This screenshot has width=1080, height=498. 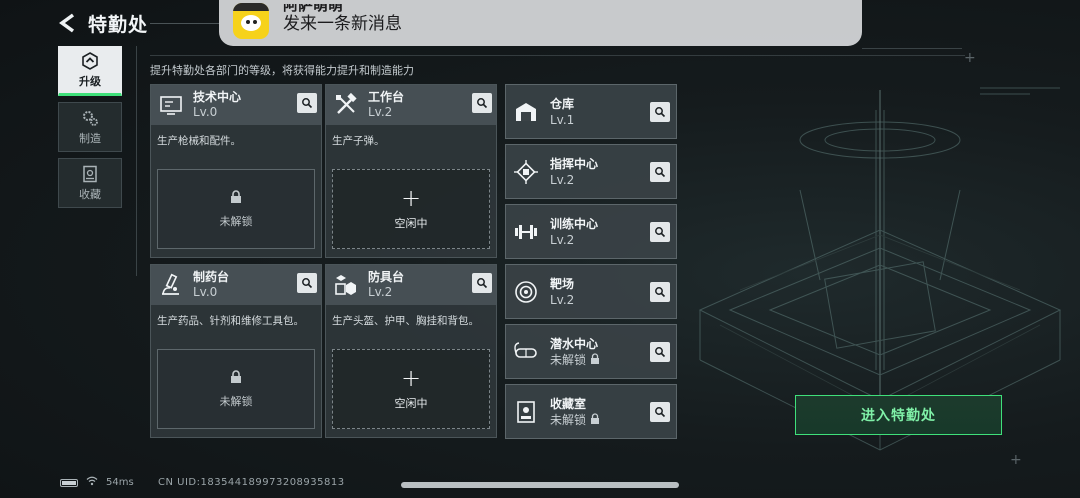 What do you see at coordinates (92, 482) in the screenshot?
I see `wifi-icon` at bounding box center [92, 482].